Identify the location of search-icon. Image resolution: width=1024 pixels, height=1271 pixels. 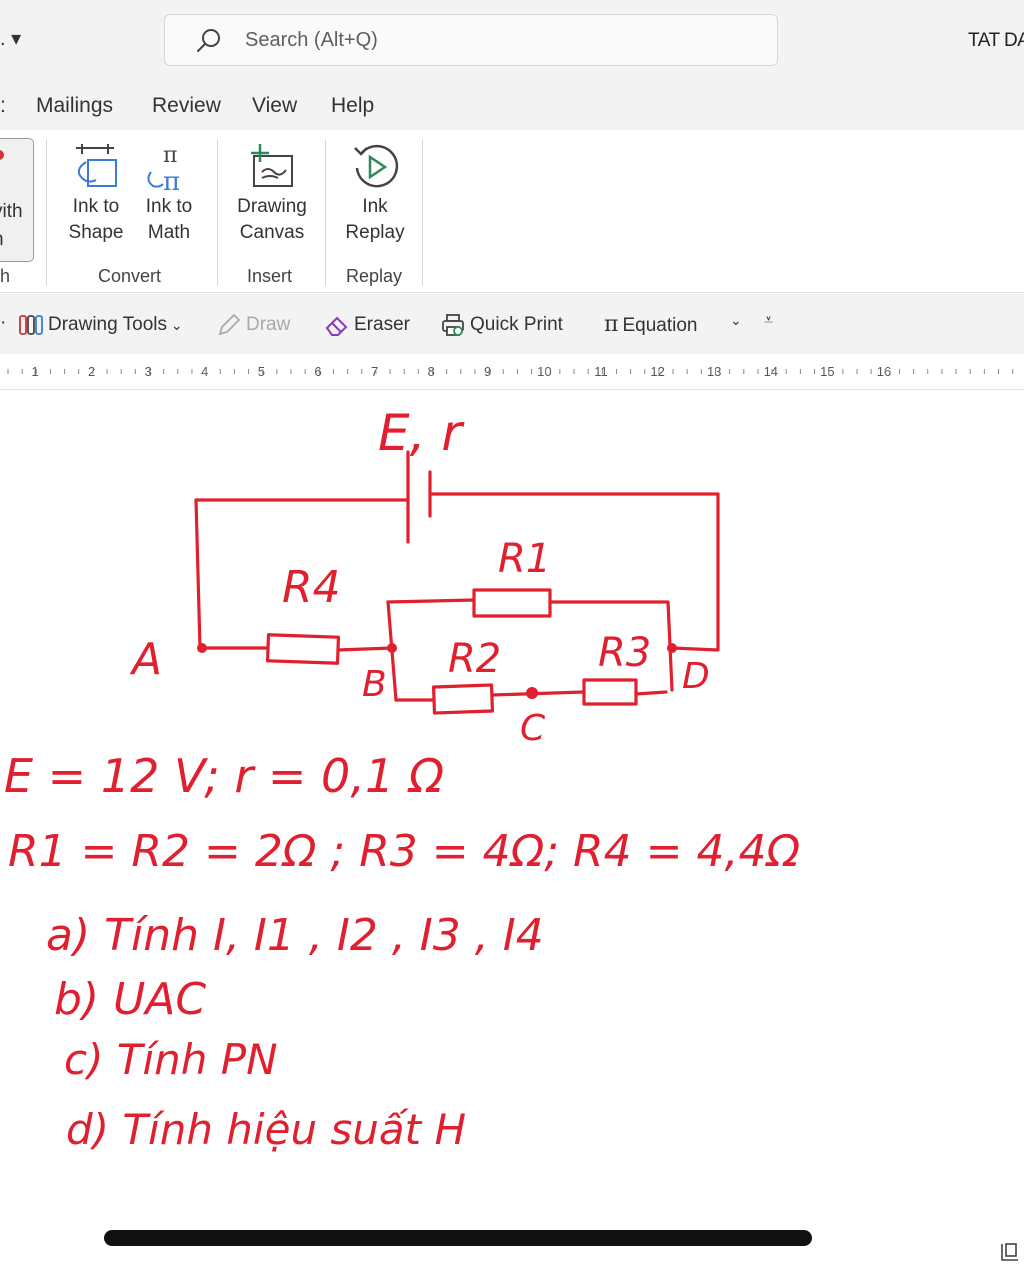
(208, 40).